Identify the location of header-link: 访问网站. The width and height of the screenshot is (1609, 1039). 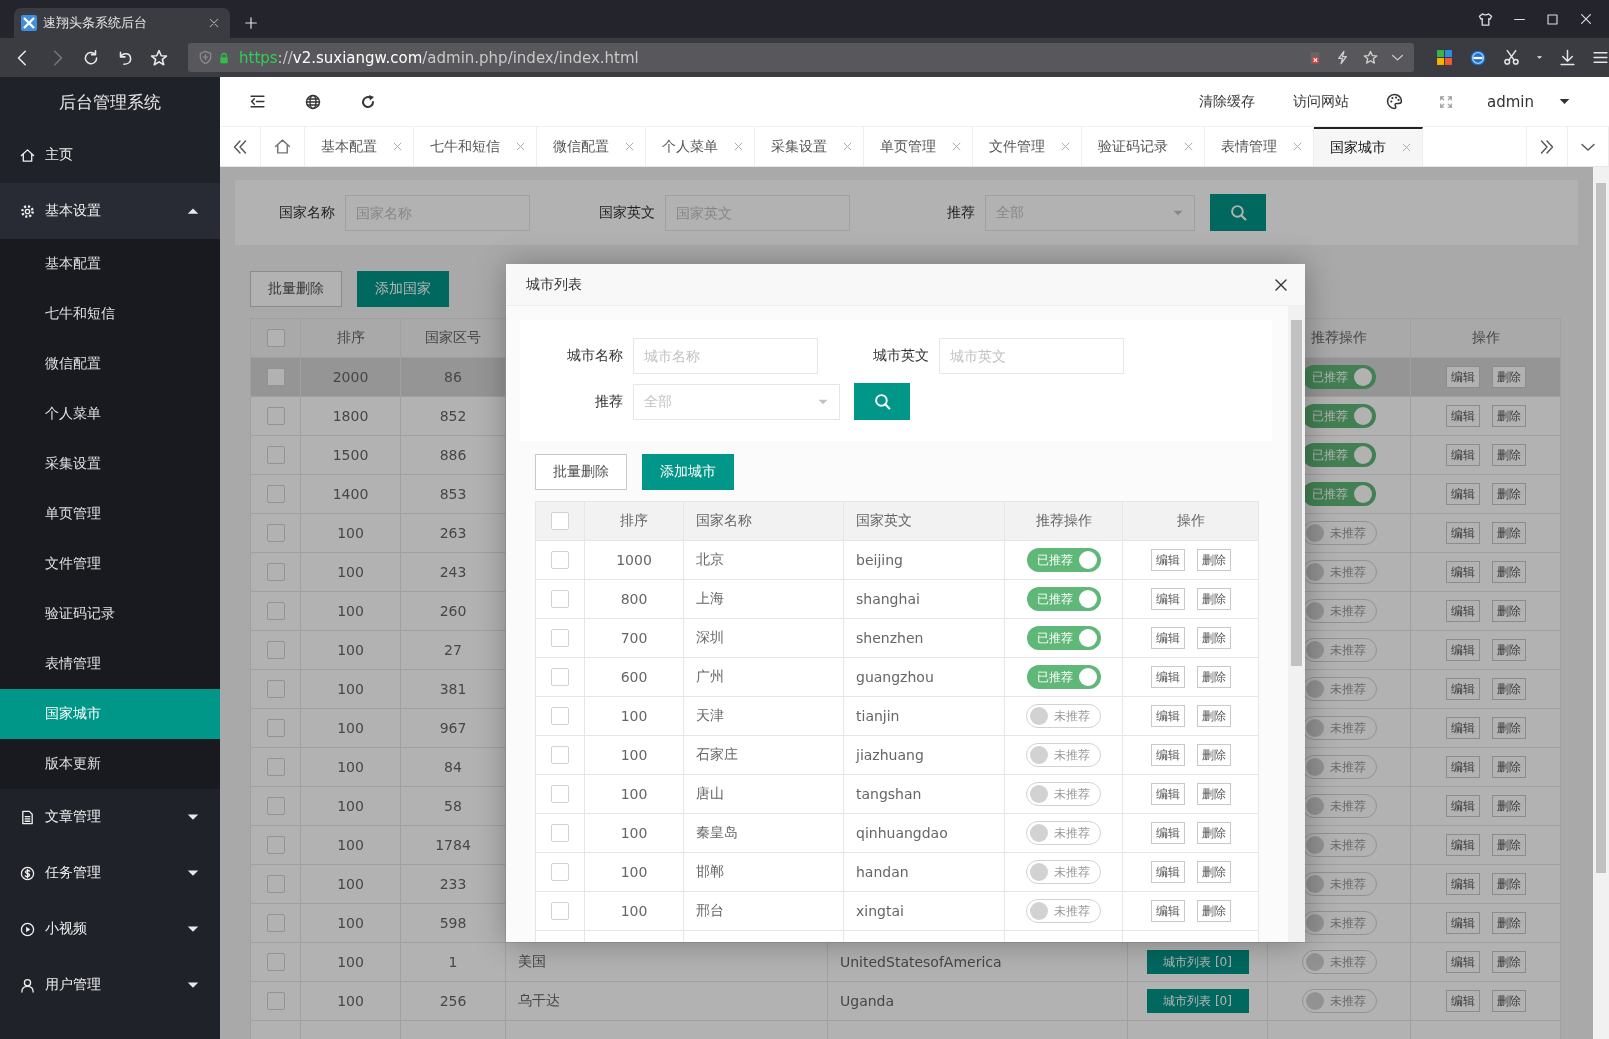
(1321, 101).